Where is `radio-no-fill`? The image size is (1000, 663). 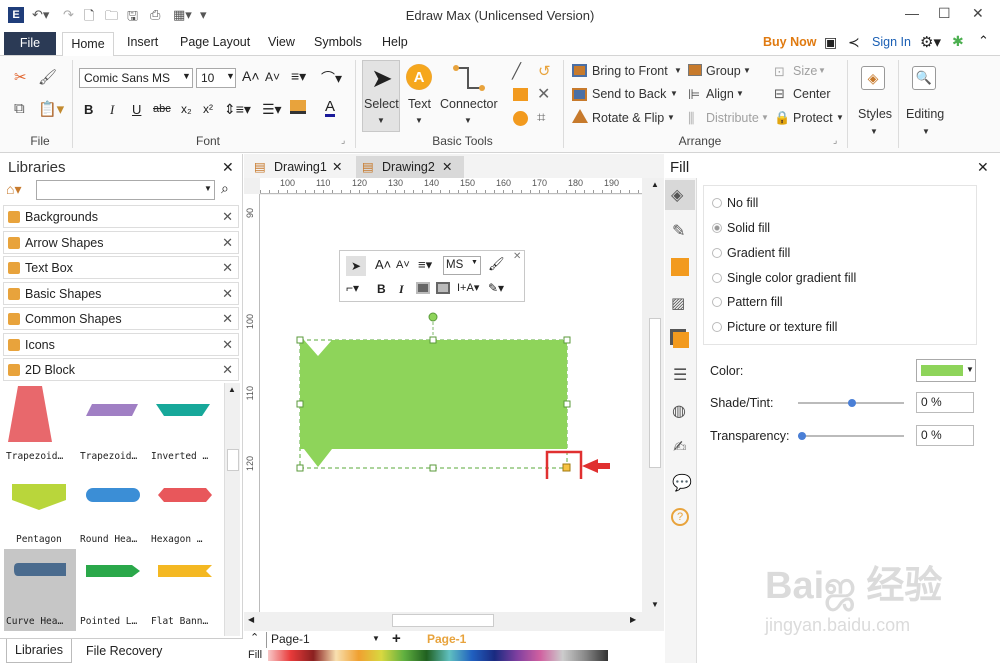
radio-no-fill is located at coordinates (717, 203).